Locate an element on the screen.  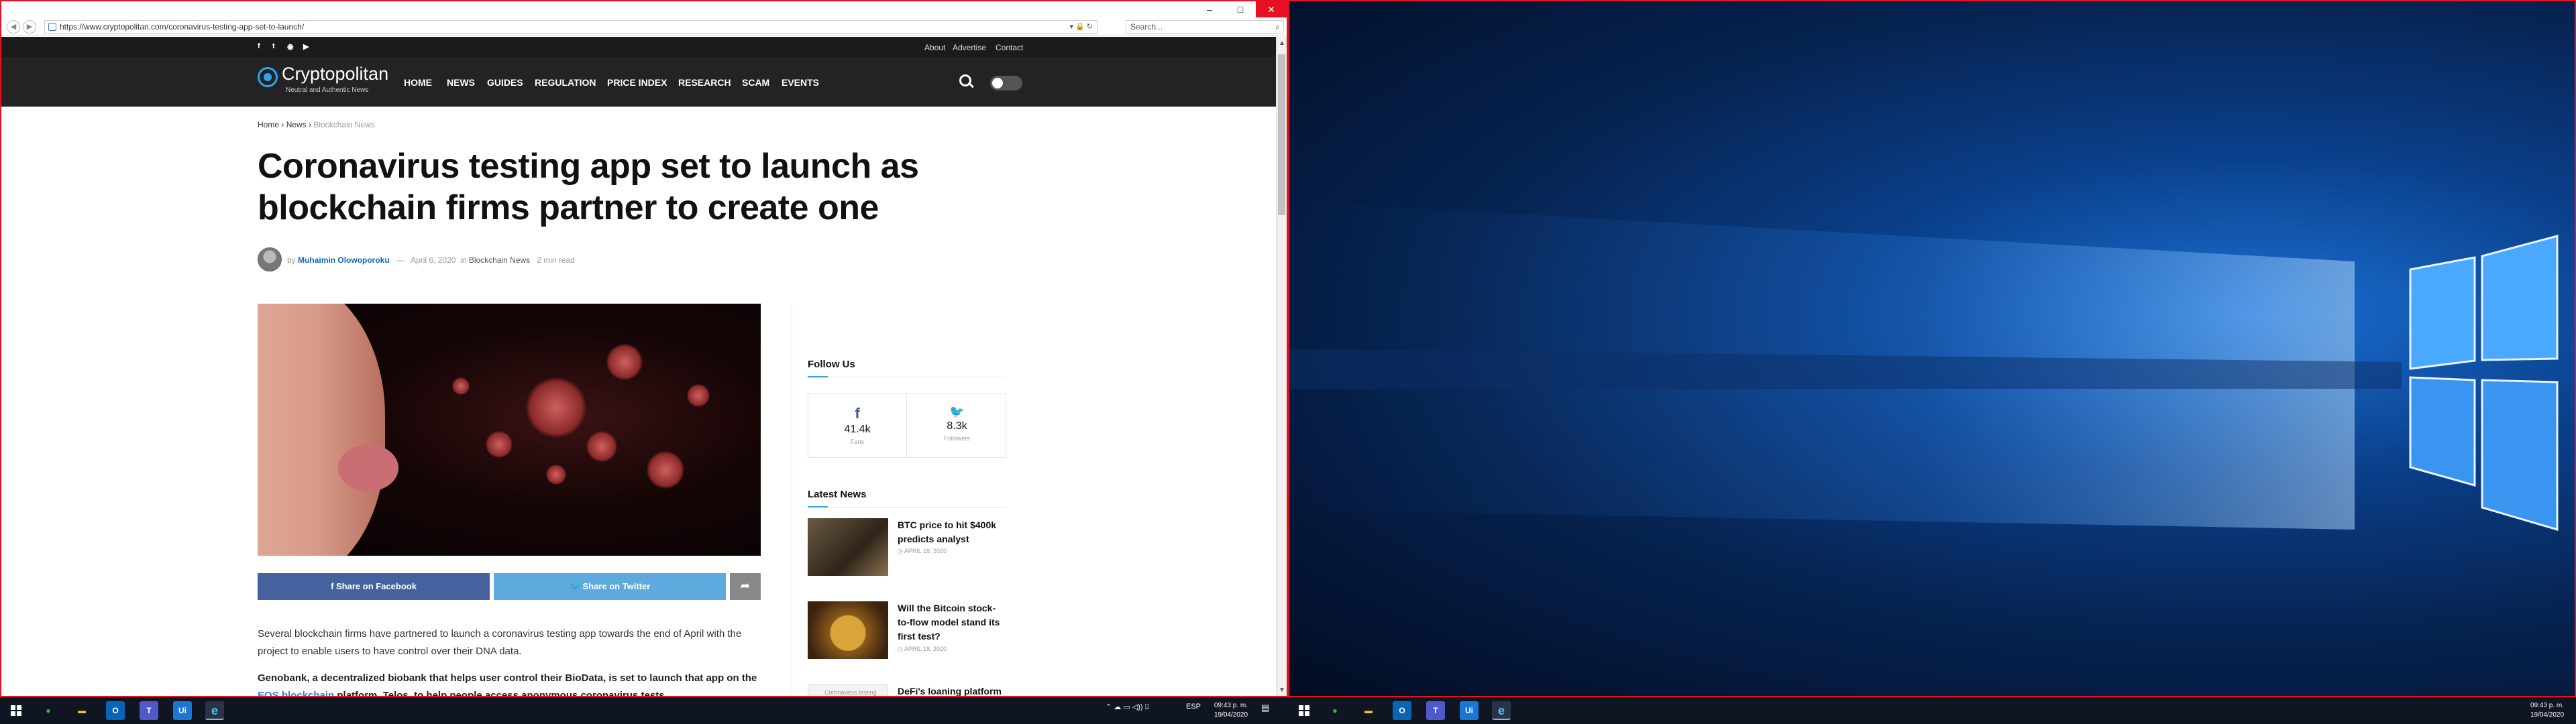
breadcrumb-home: Home is located at coordinates (268, 124).